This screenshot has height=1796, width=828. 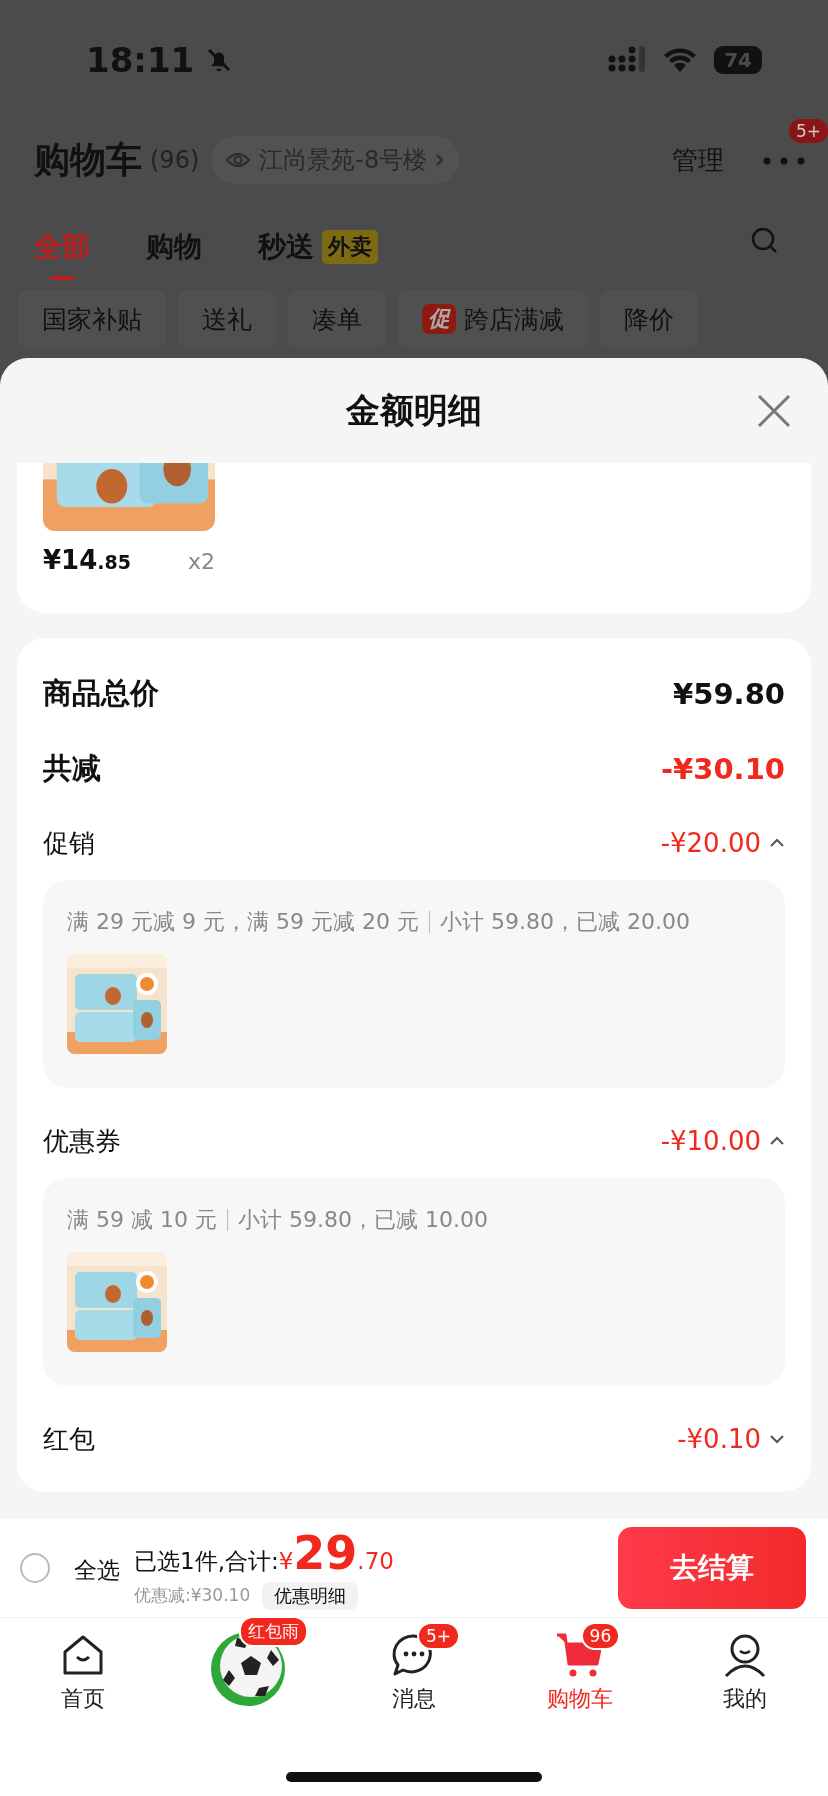 What do you see at coordinates (784, 160) in the screenshot?
I see `more-icon` at bounding box center [784, 160].